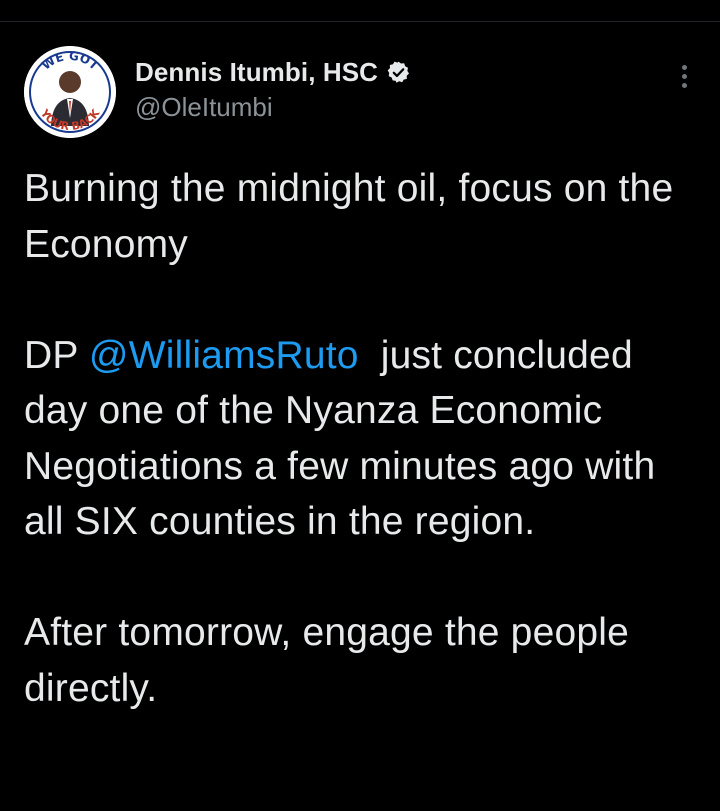 This screenshot has height=811, width=720. I want to click on avatar-image: WE GOT YOUR BACK, so click(70, 92).